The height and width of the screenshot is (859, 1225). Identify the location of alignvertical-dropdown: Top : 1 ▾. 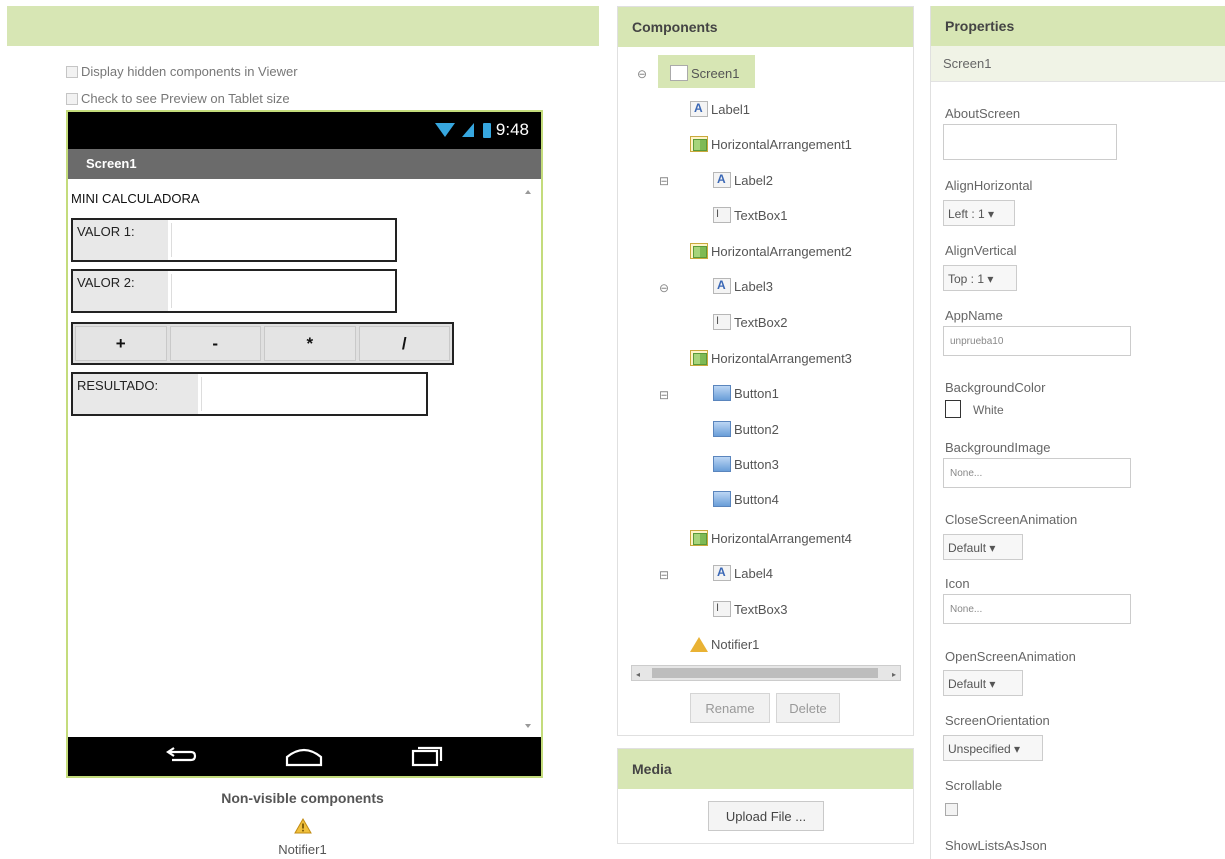
(980, 278).